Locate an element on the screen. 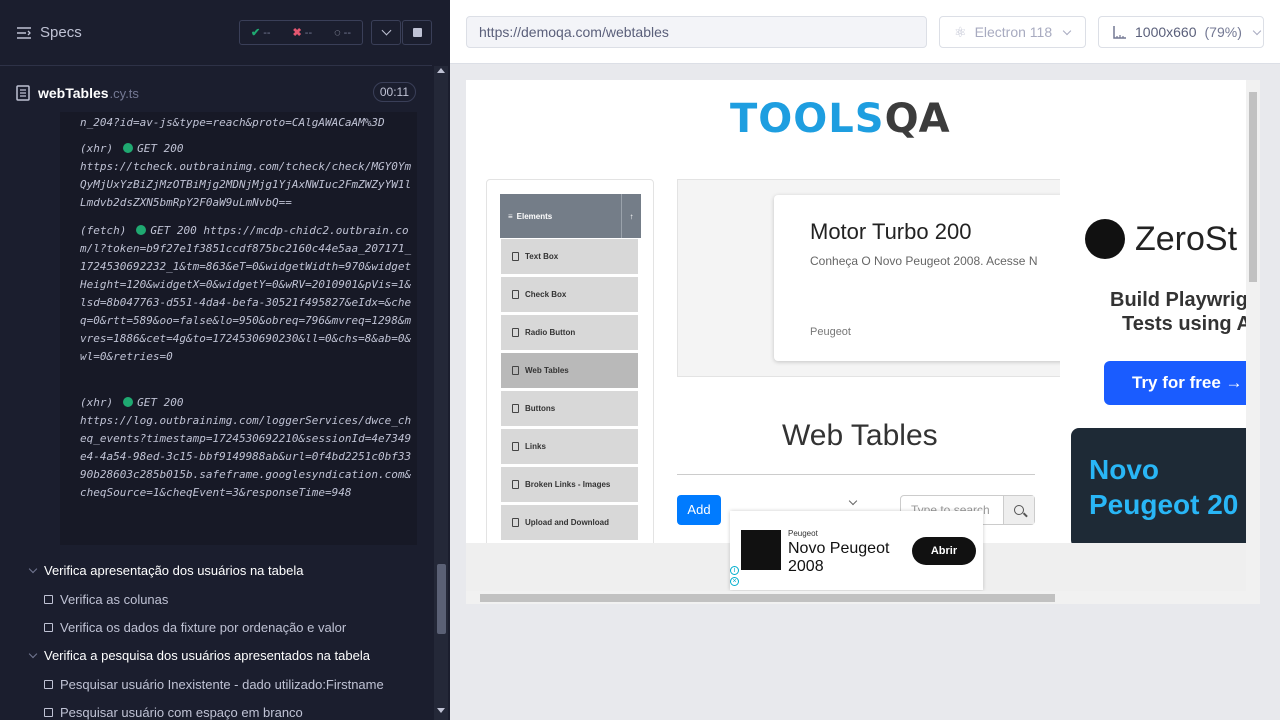  spec-file-header: webTables .cy.ts 00:11 is located at coordinates (216, 93).